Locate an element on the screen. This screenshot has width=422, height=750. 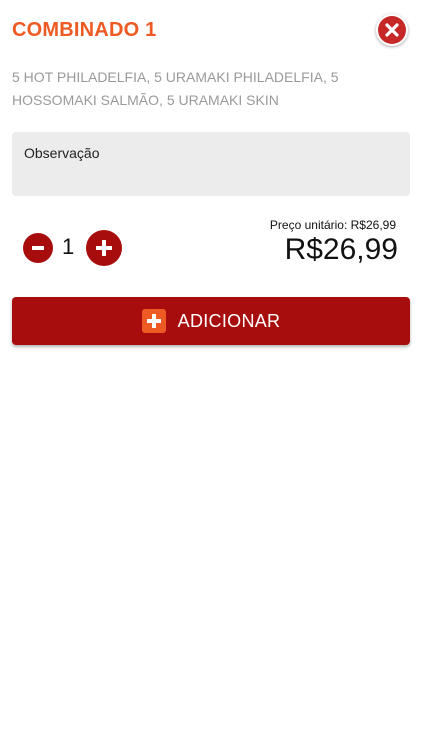
observation-field: Observação is located at coordinates (211, 164).